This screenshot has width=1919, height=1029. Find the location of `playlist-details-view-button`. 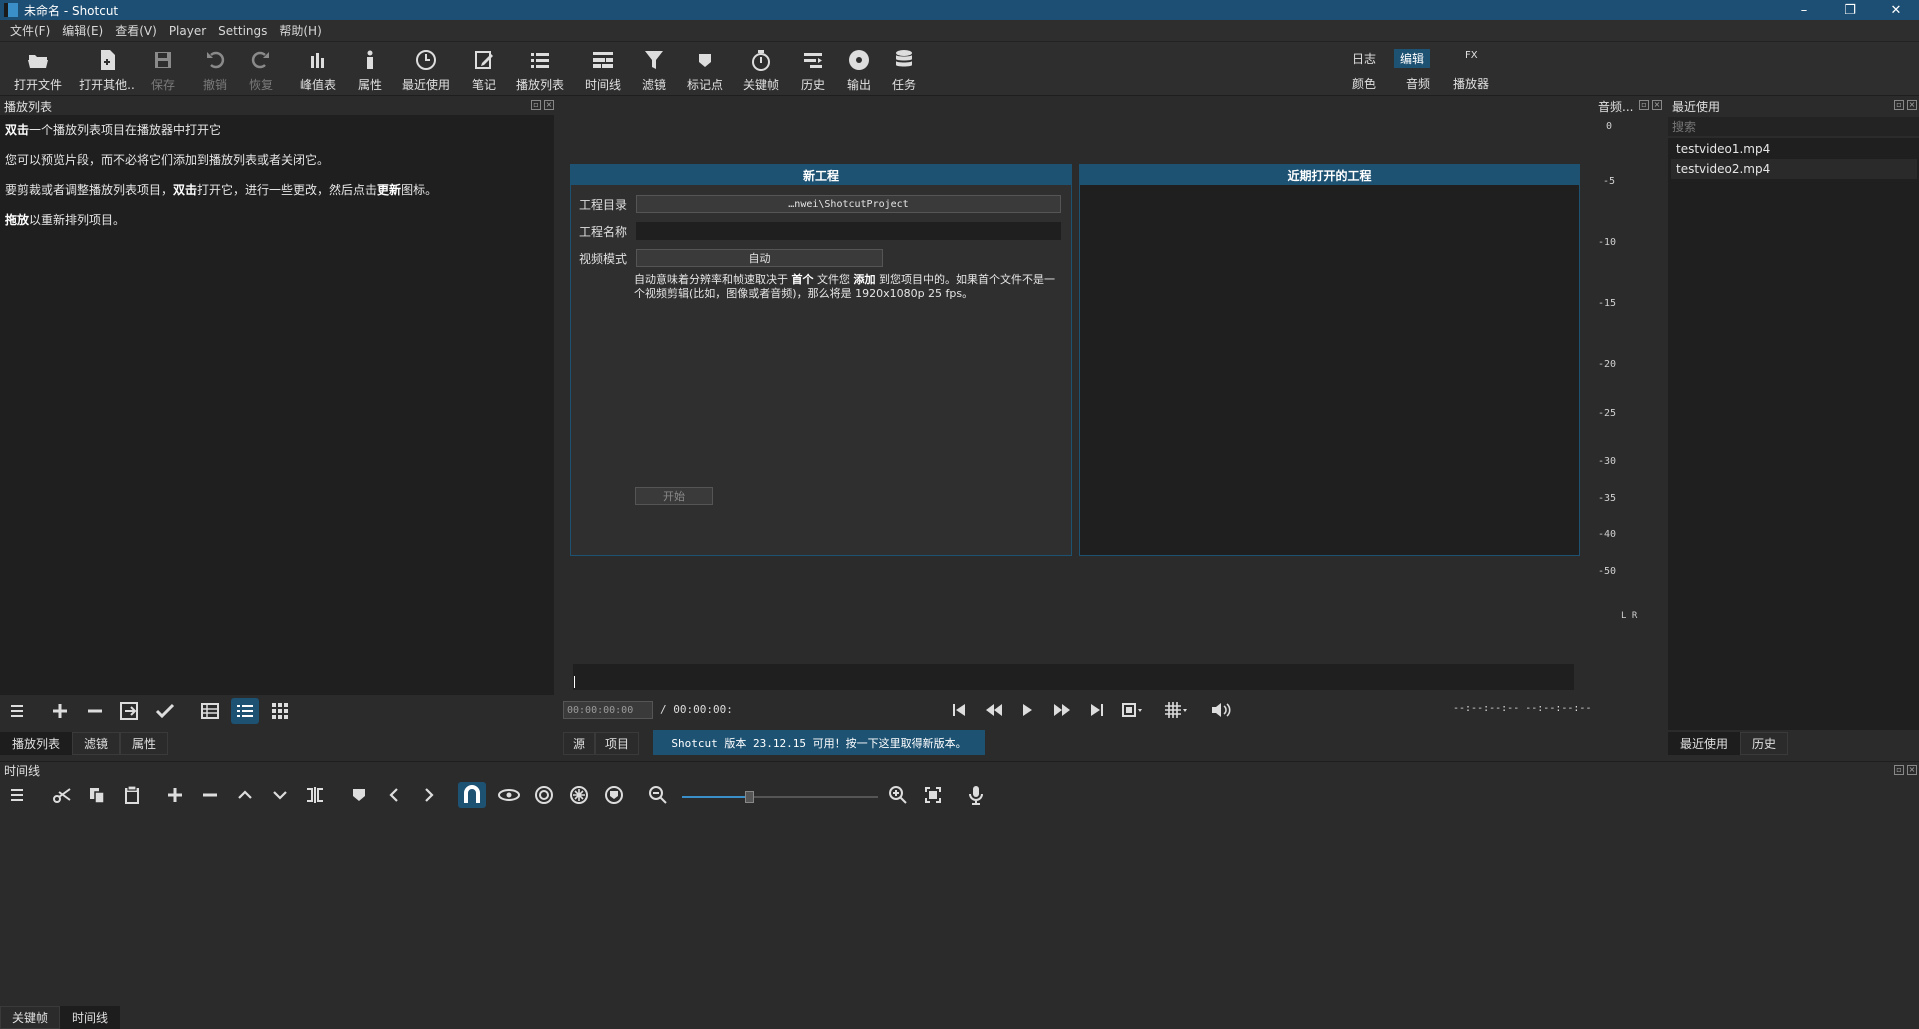

playlist-details-view-button is located at coordinates (210, 711).